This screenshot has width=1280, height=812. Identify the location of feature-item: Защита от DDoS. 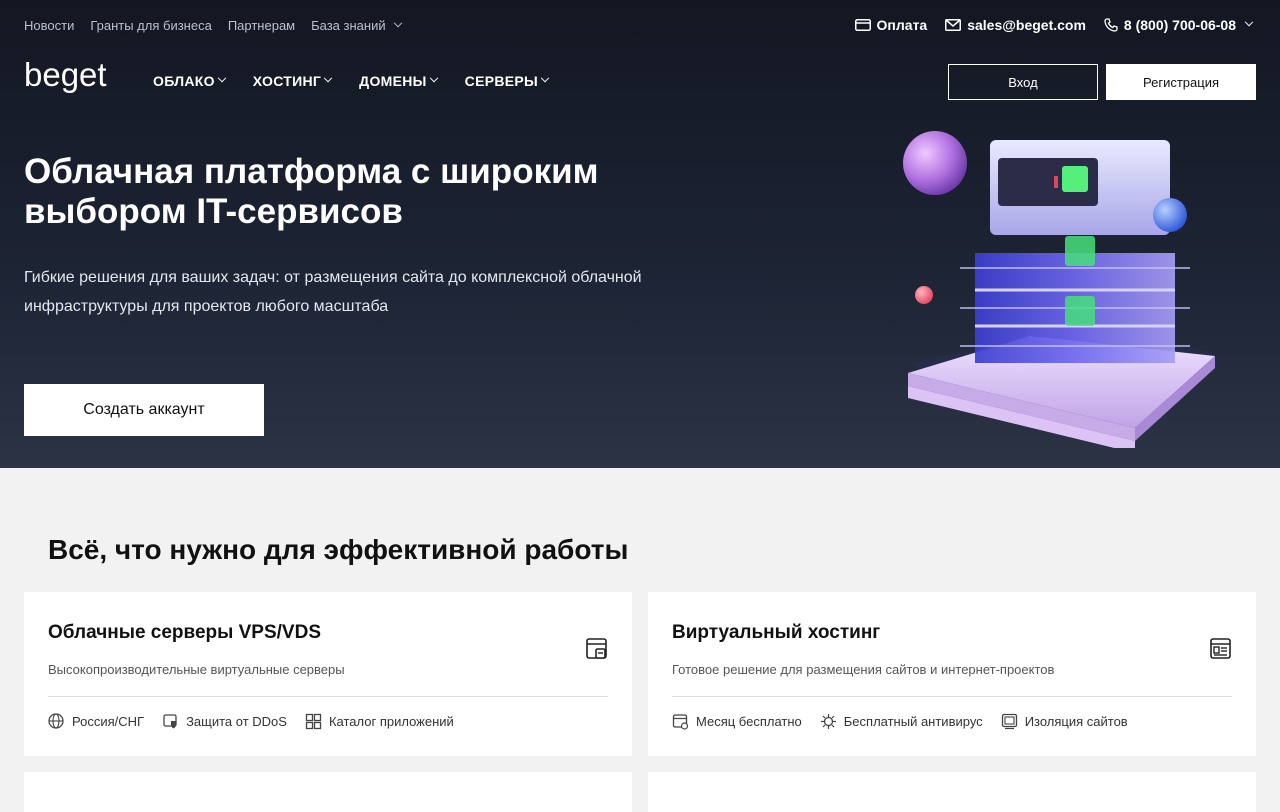
(224, 721).